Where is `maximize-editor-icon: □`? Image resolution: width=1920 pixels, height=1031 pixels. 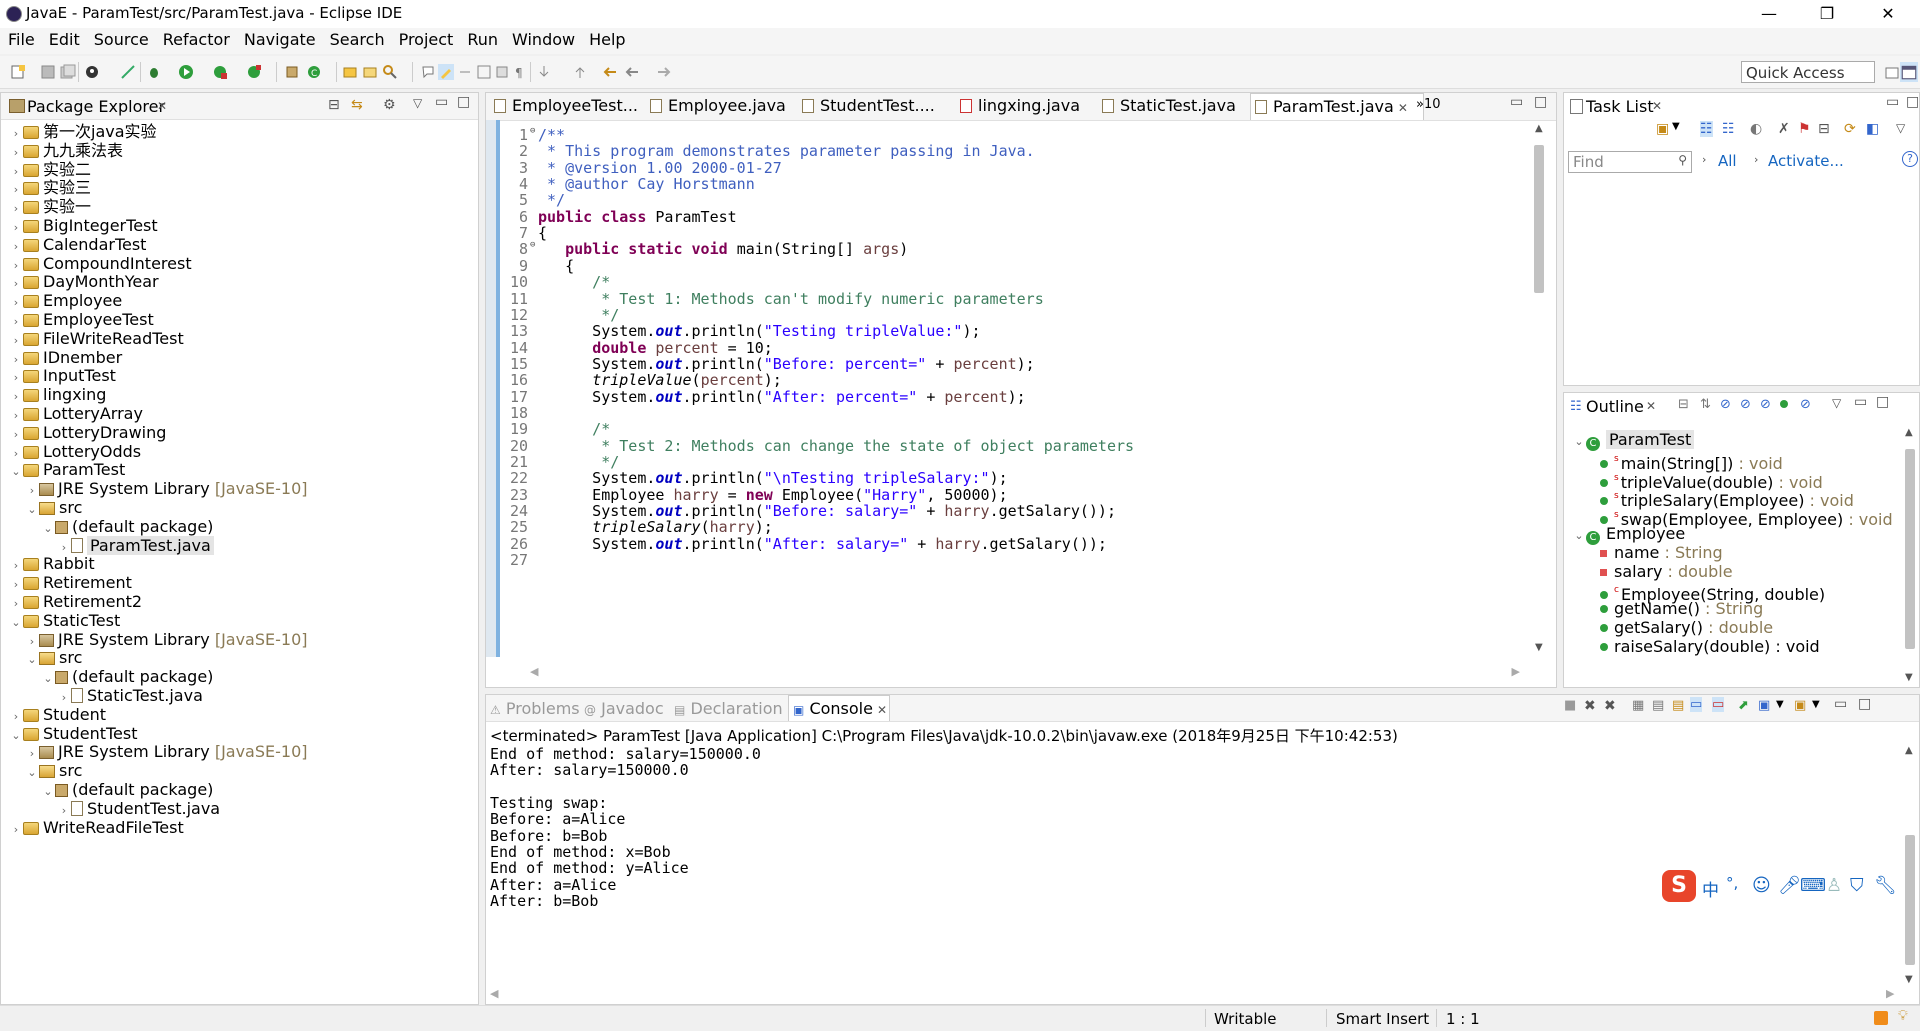 maximize-editor-icon: □ is located at coordinates (1540, 102).